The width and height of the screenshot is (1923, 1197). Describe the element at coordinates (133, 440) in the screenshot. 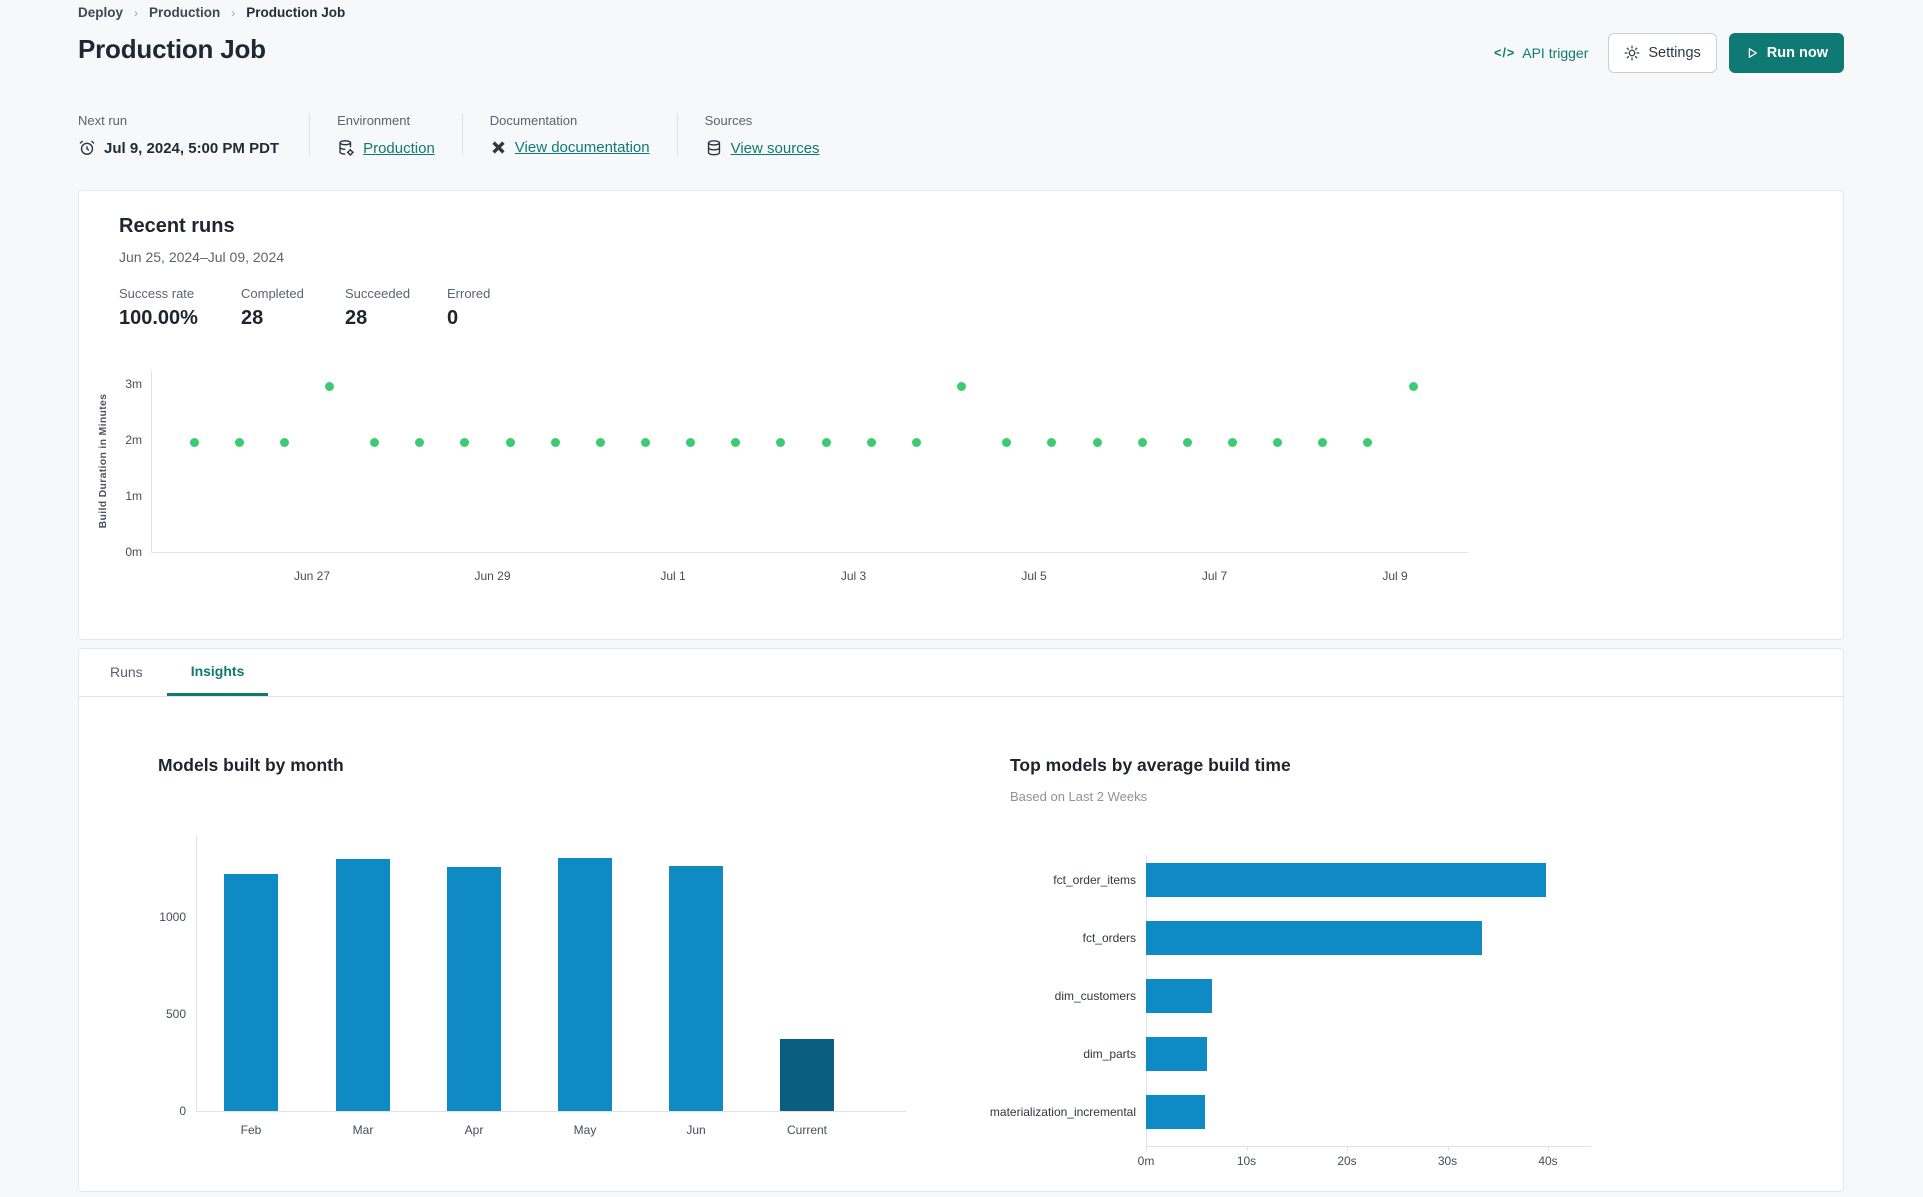

I see `duration-tick-label: 2m` at that location.